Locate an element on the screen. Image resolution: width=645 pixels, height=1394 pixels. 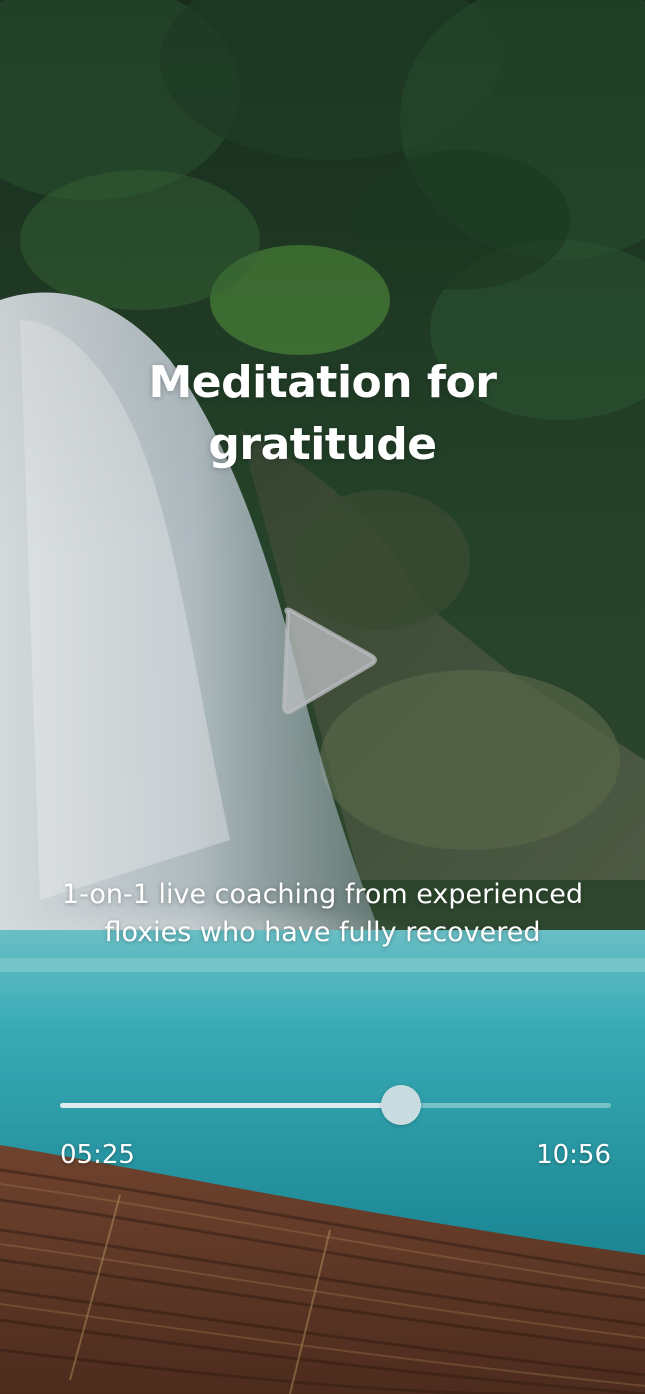
play-button is located at coordinates (332, 661).